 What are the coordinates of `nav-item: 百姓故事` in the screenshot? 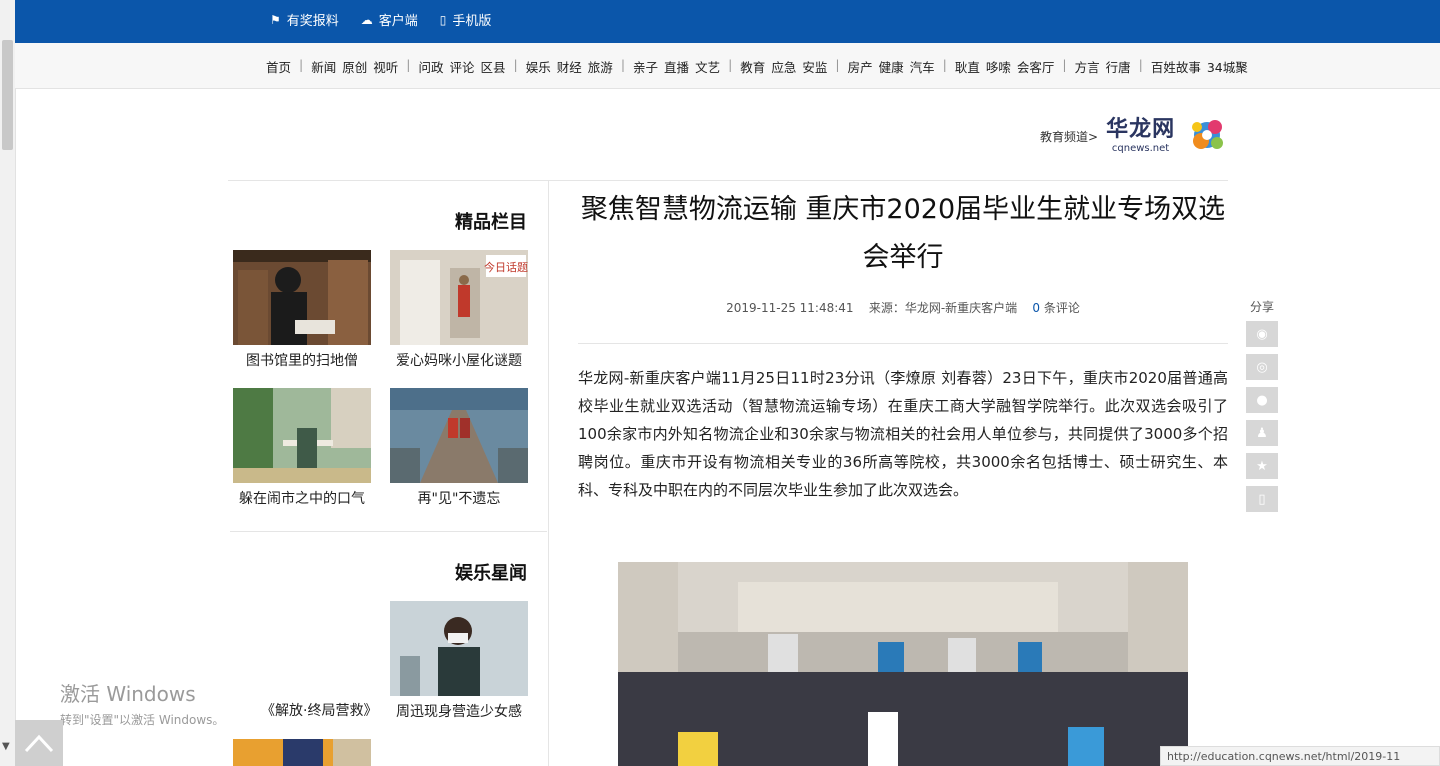 It's located at (1176, 66).